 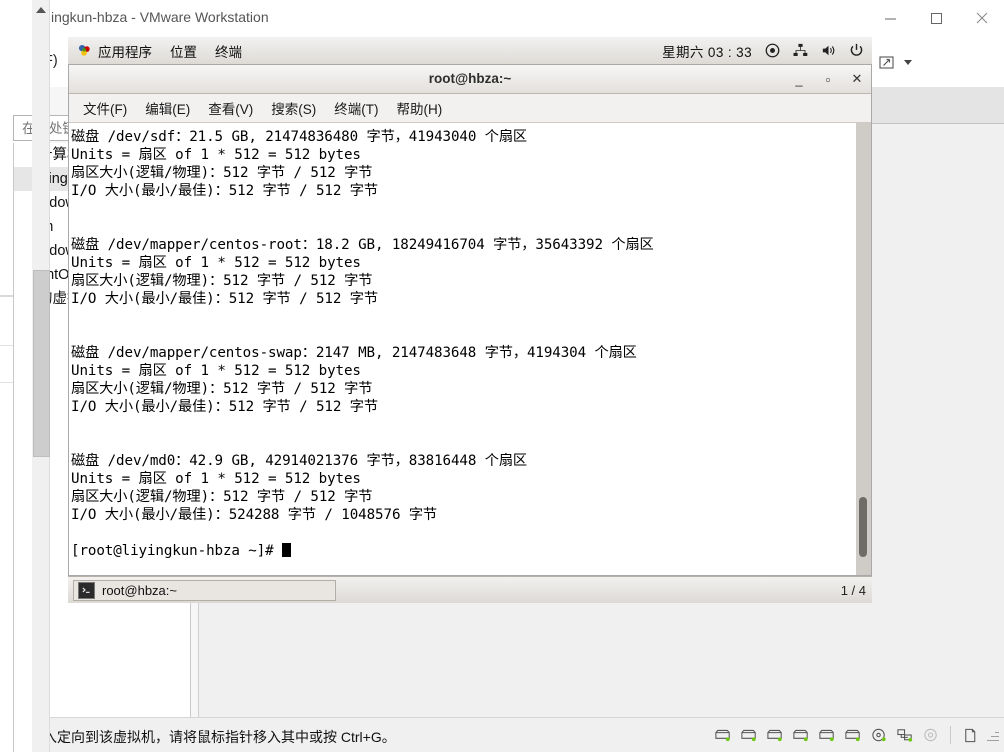 What do you see at coordinates (749, 735) in the screenshot?
I see `hard-disk-2-icon` at bounding box center [749, 735].